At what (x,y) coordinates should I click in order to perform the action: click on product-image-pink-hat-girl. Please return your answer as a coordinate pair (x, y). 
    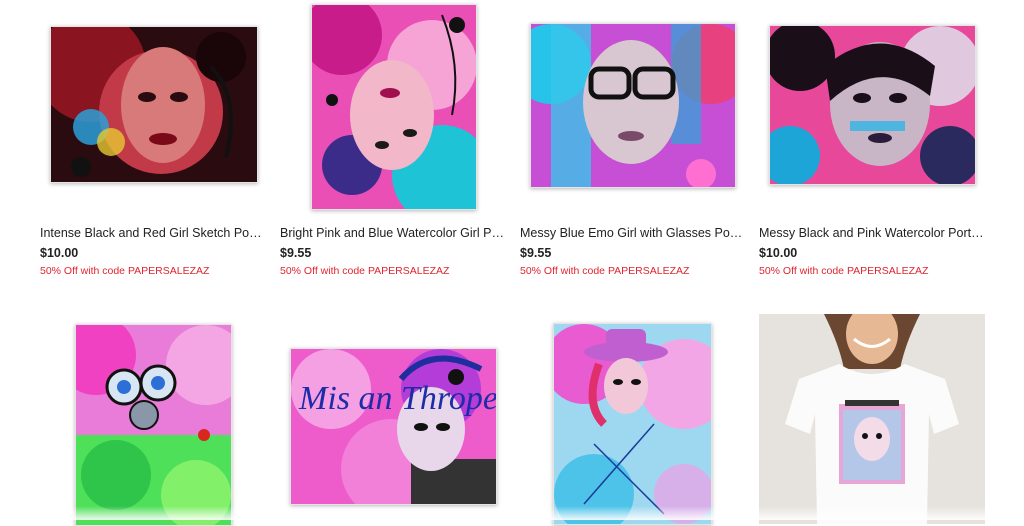
    Looking at the image, I should click on (632, 424).